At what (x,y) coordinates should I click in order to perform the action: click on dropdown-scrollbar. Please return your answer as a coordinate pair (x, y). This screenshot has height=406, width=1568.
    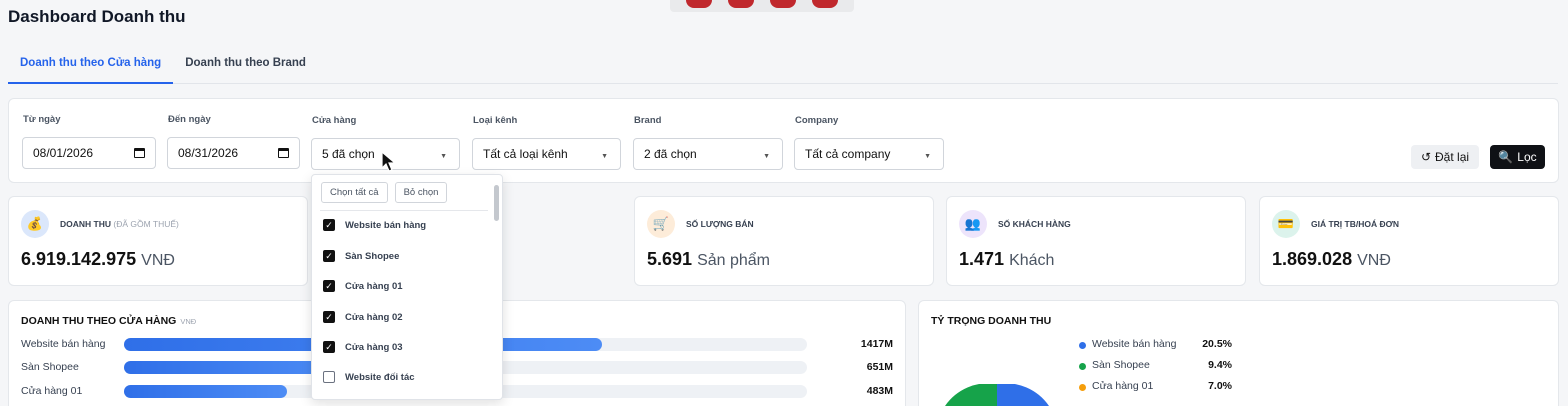
    Looking at the image, I should click on (496, 288).